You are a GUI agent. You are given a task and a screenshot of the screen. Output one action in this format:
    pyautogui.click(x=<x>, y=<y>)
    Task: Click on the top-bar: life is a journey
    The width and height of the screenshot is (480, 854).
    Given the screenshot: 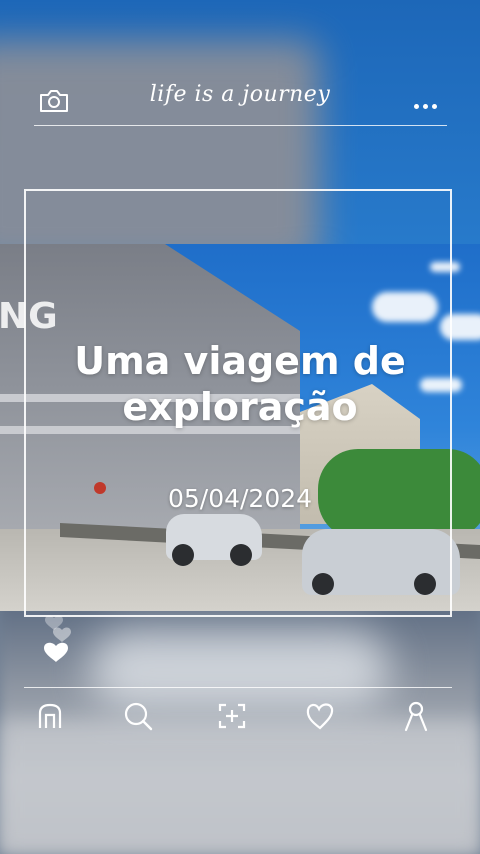 What is the action you would take?
    pyautogui.click(x=240, y=102)
    